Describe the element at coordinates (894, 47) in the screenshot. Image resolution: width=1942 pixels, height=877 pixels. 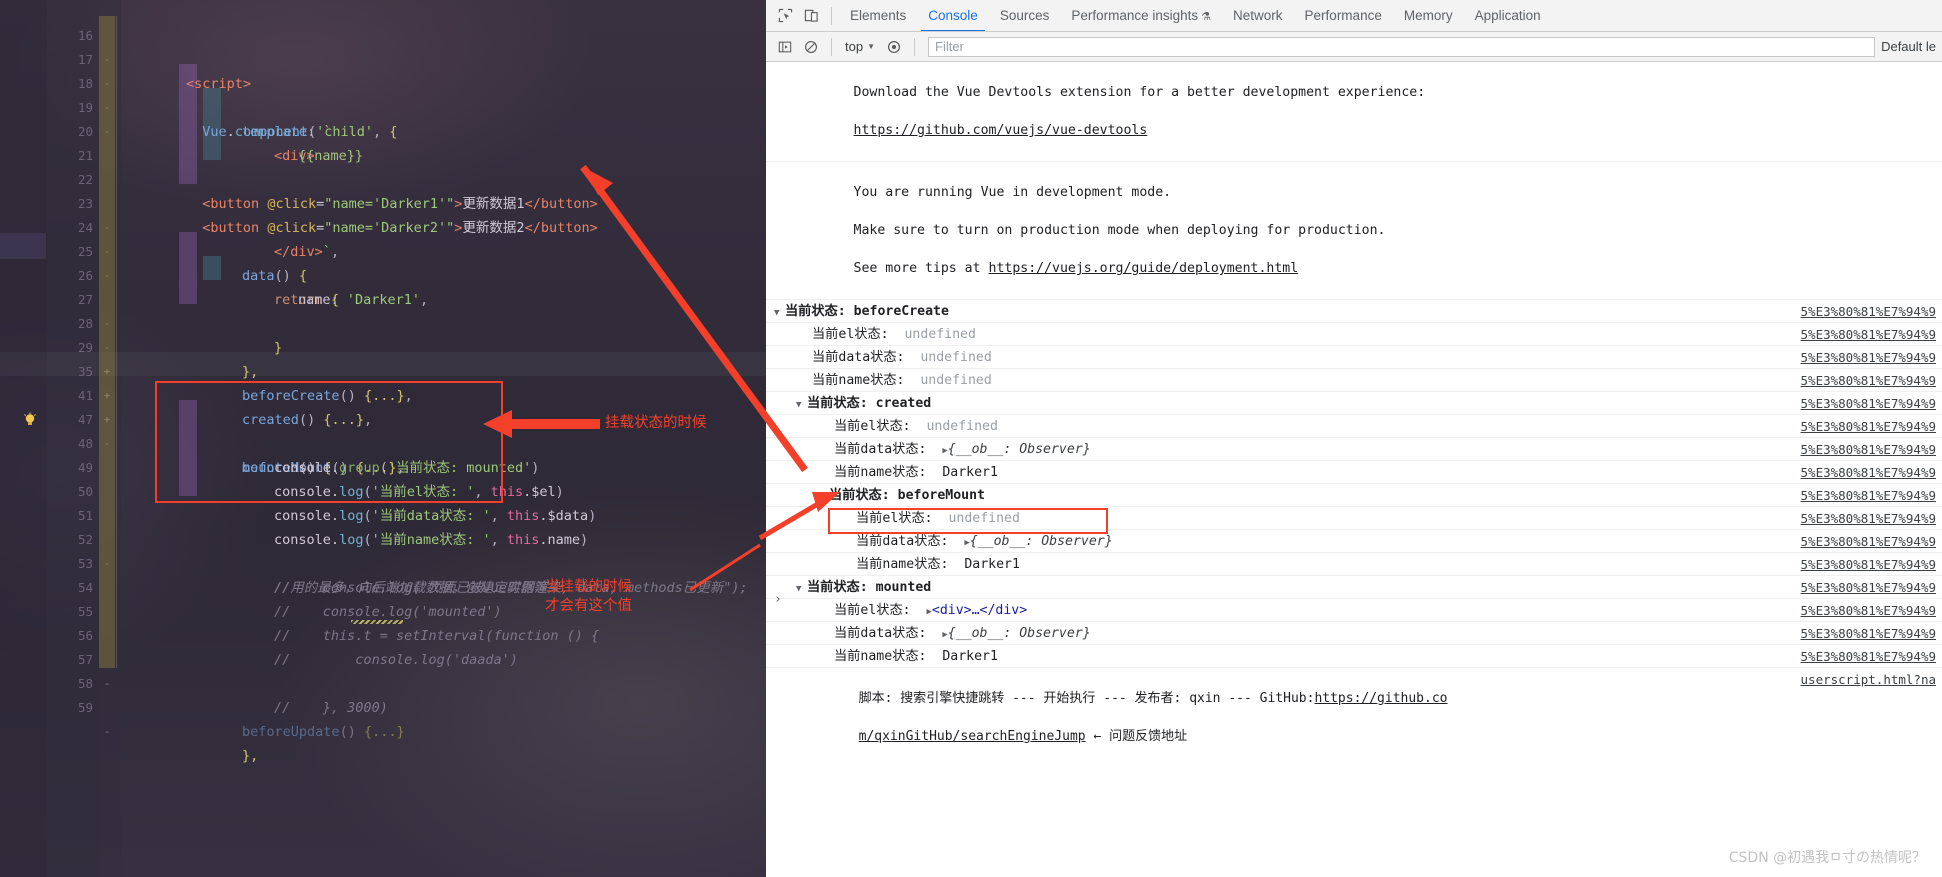
I see `live-expression-icon` at that location.